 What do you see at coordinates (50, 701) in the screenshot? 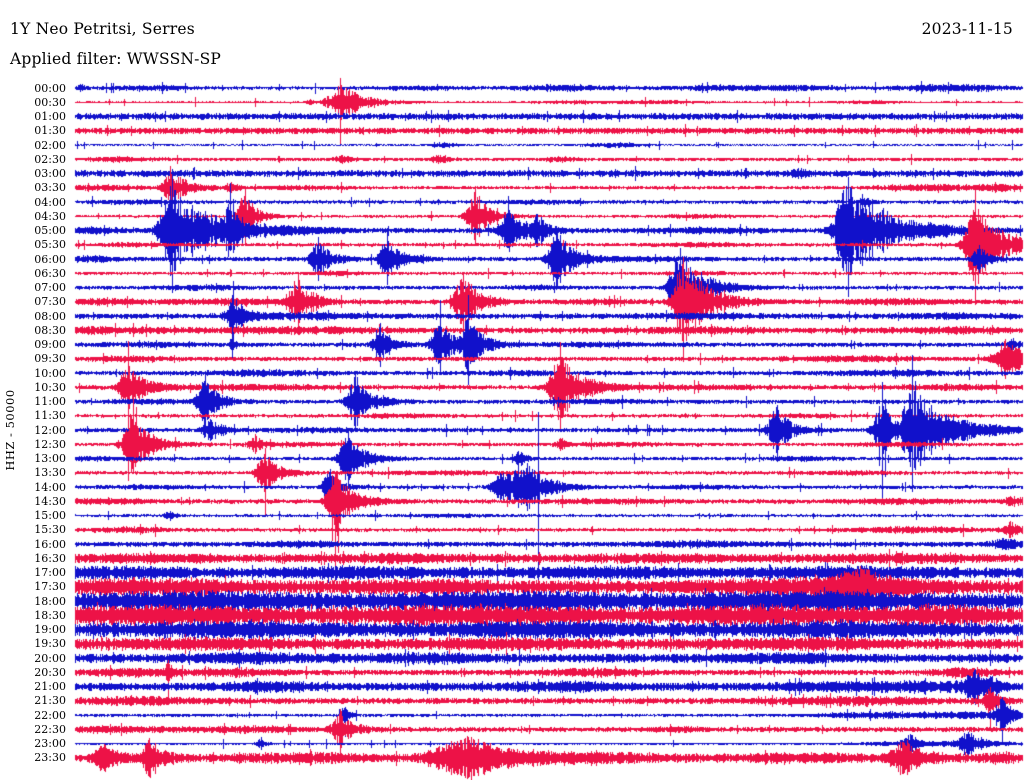
I see `time-label-2130: 21:30` at bounding box center [50, 701].